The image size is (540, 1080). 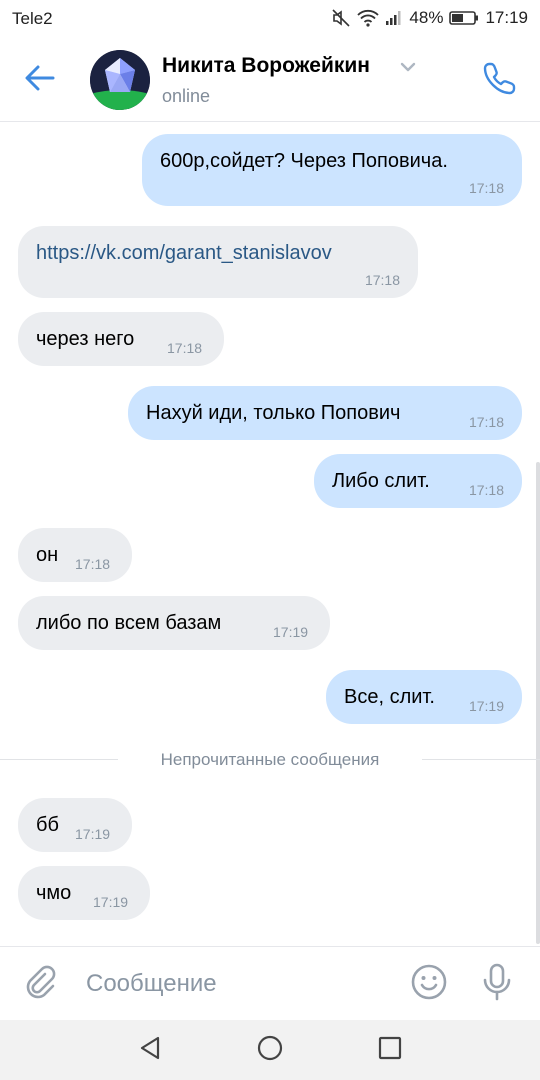 What do you see at coordinates (75, 555) in the screenshot?
I see `message-bubble-incoming: он 17:18` at bounding box center [75, 555].